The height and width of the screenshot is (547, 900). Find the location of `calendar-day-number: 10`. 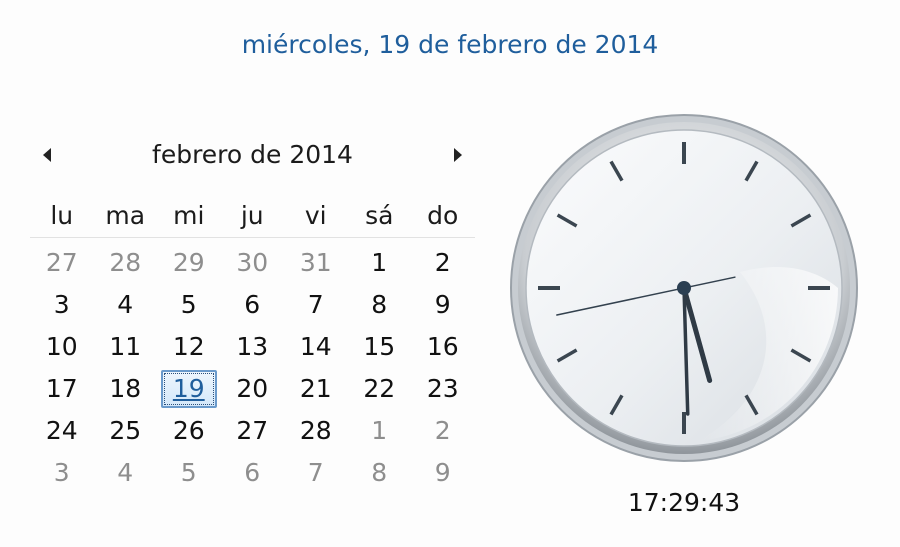

calendar-day-number: 10 is located at coordinates (61, 346).